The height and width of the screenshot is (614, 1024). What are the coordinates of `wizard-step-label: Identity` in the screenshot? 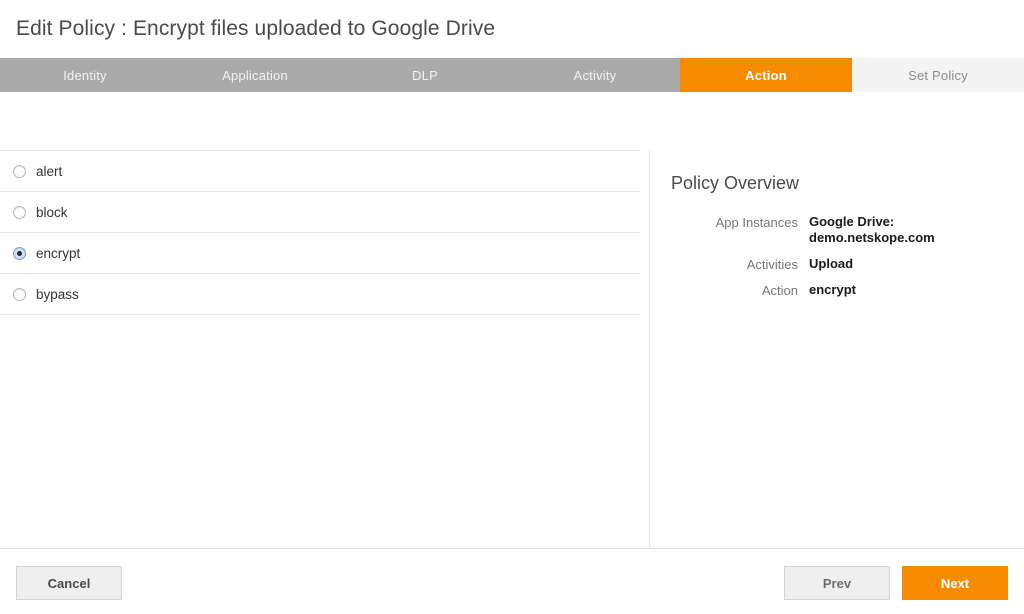 It's located at (85, 75).